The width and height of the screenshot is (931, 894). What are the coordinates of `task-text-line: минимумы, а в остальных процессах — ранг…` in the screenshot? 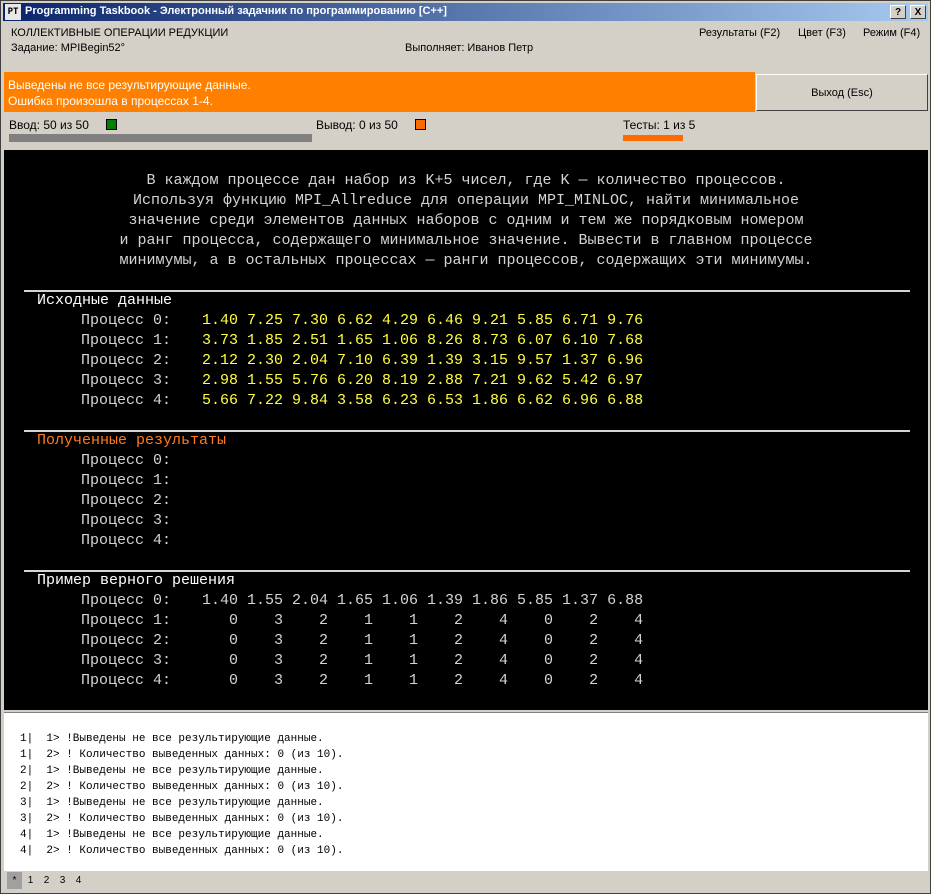 It's located at (466, 260).